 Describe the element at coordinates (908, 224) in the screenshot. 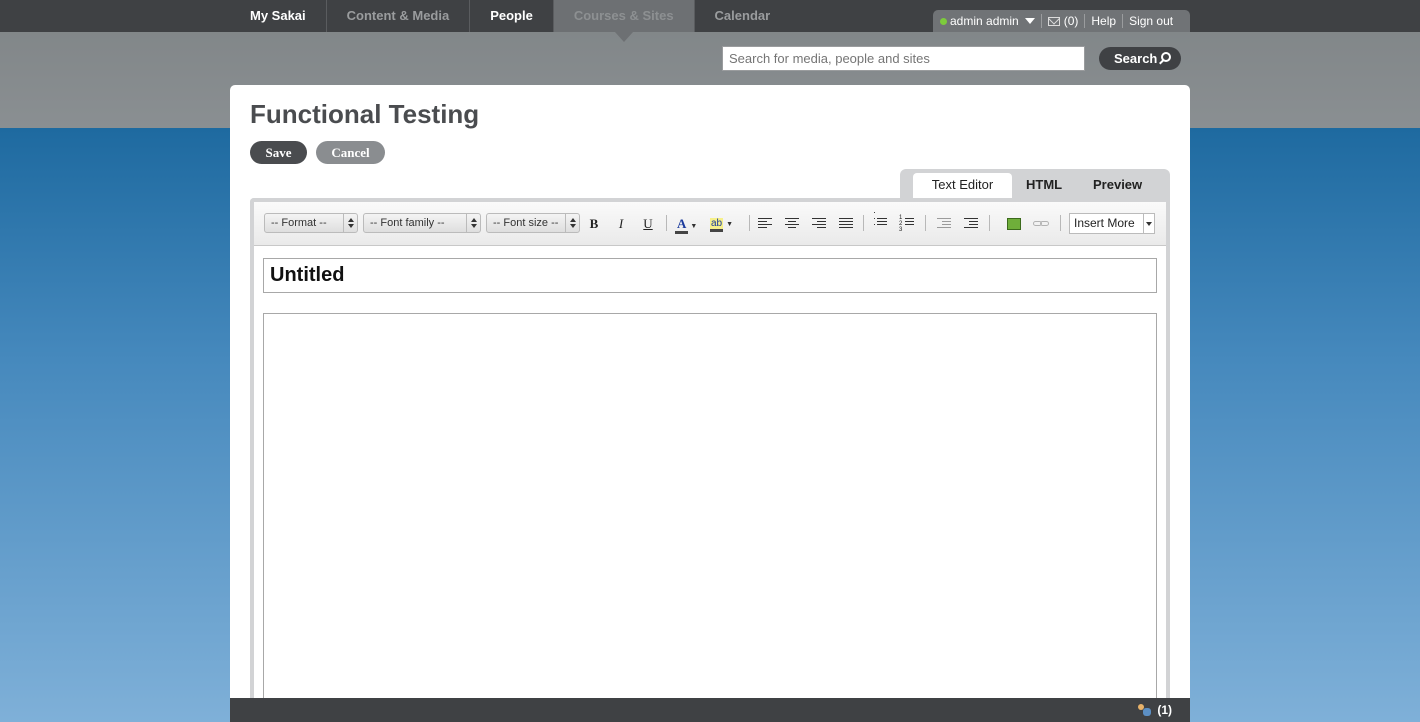

I see `numbered-list-icon: 123` at that location.